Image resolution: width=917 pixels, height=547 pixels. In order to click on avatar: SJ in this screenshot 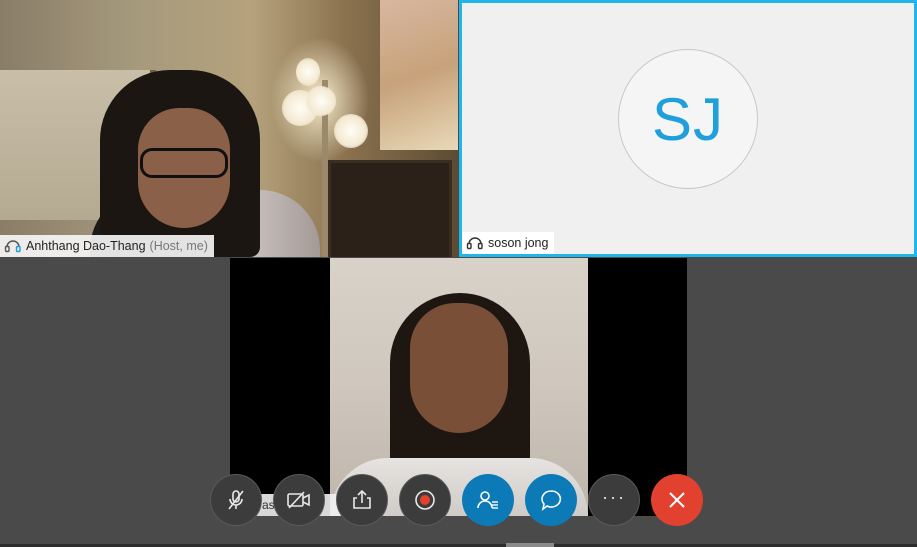, I will do `click(688, 119)`.